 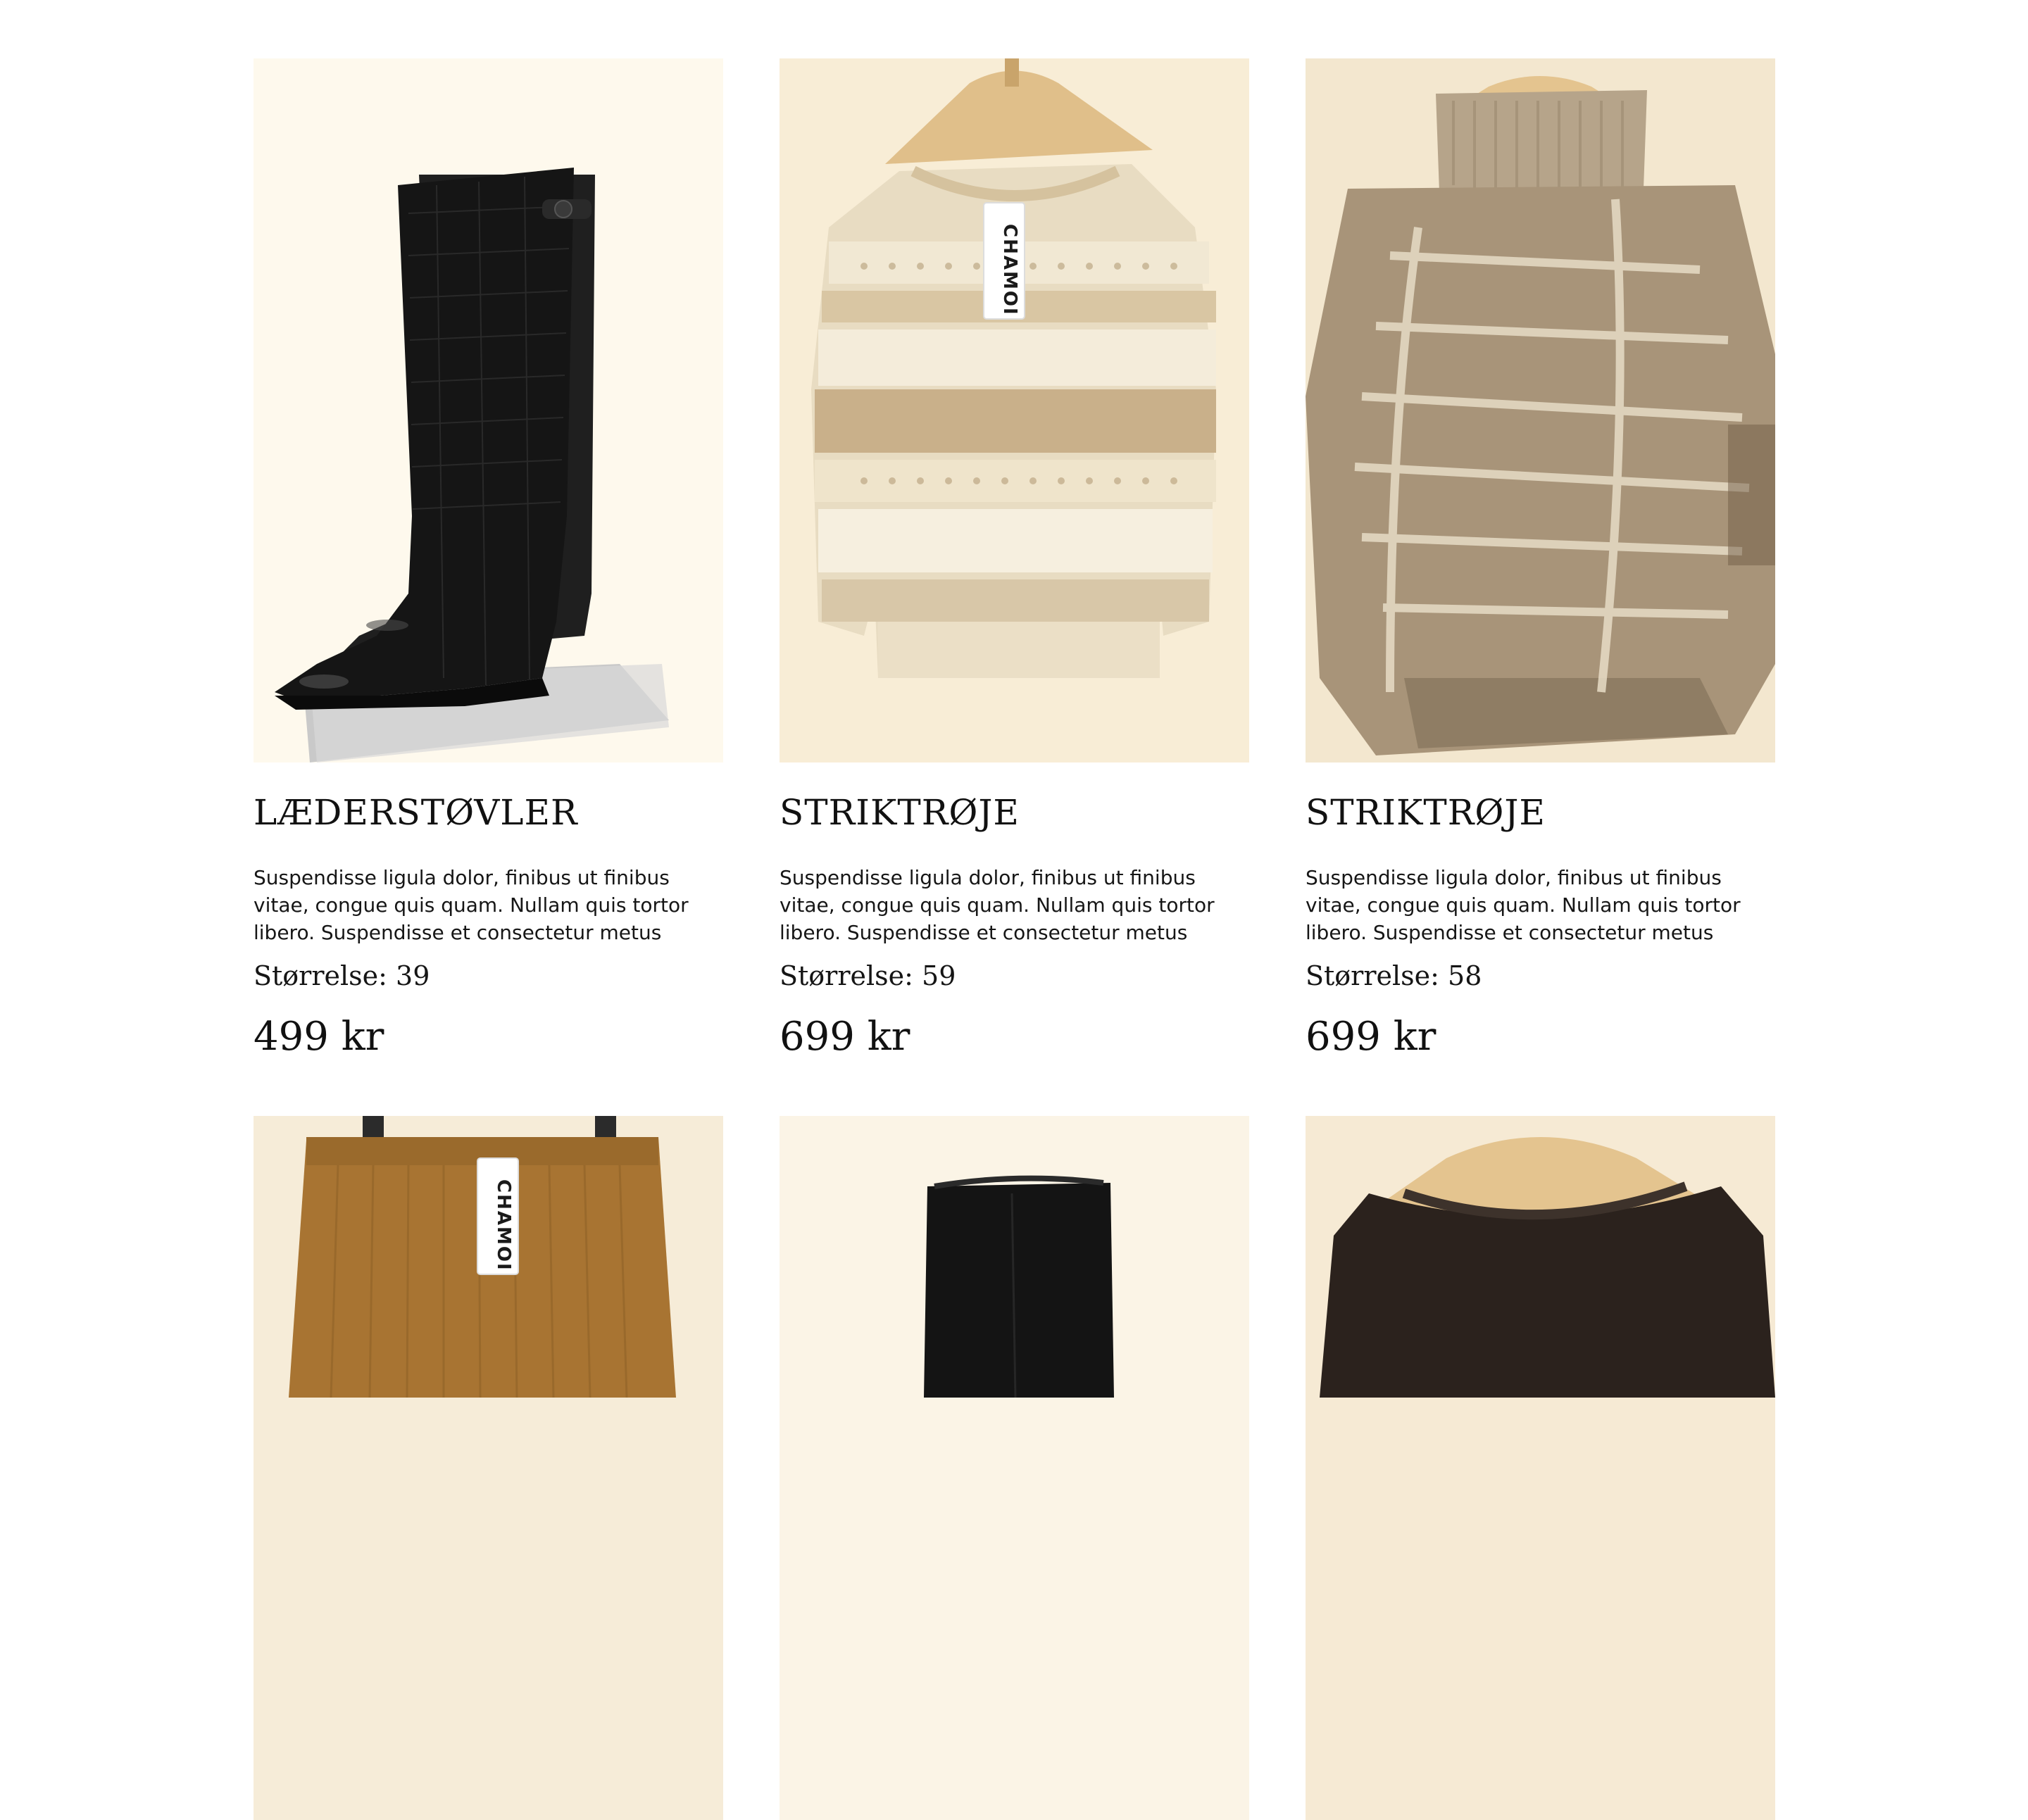 What do you see at coordinates (319, 1037) in the screenshot?
I see `product-price: 499 kr` at bounding box center [319, 1037].